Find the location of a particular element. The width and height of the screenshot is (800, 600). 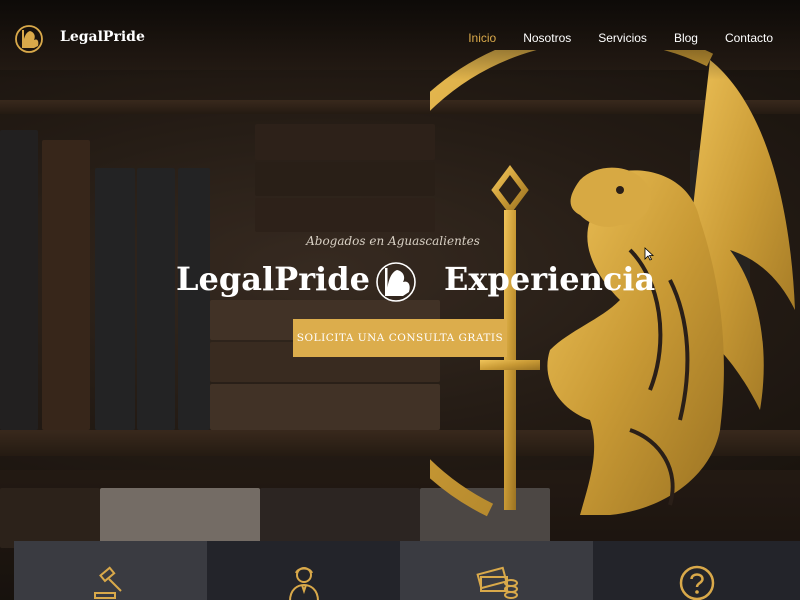

nav-contacto: Contacto is located at coordinates (749, 38).